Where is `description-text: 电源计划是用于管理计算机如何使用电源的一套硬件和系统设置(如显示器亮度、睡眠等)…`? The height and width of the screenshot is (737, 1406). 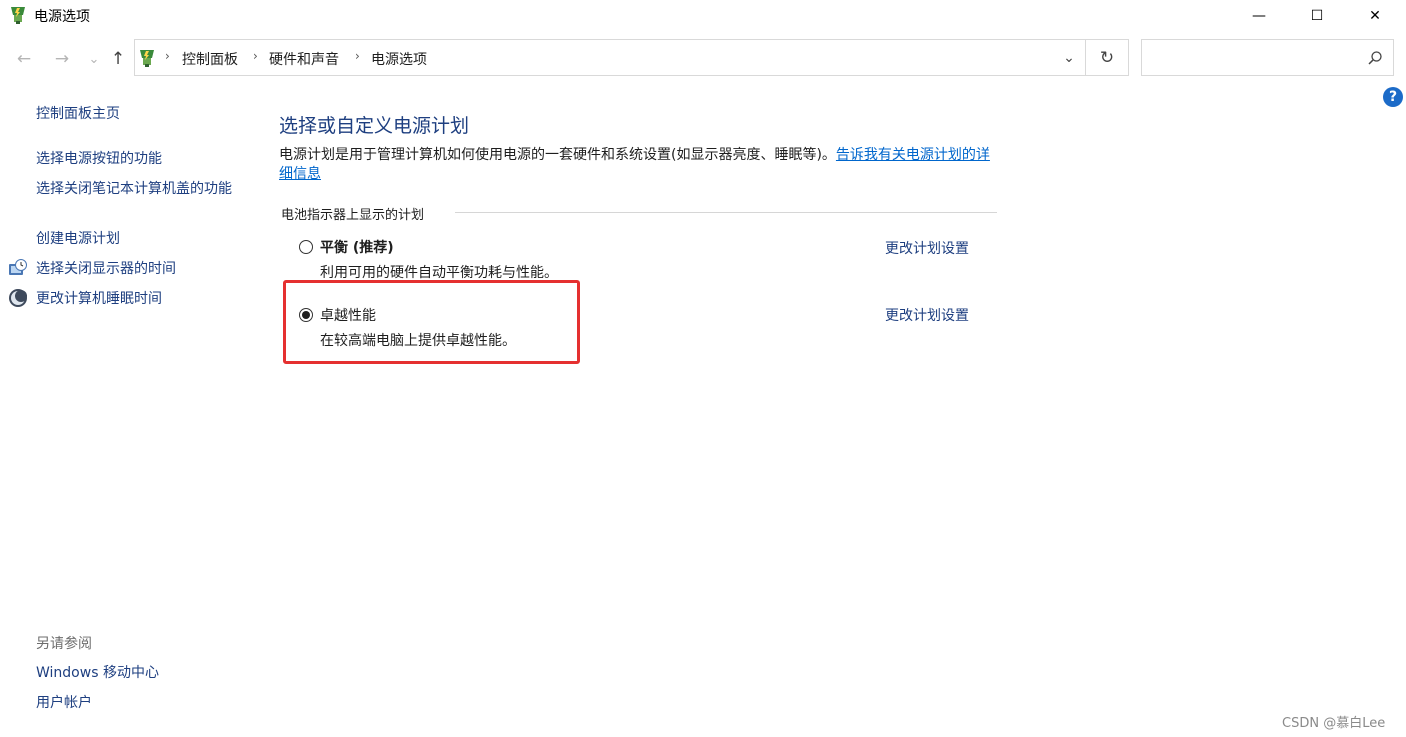
description-text: 电源计划是用于管理计算机如何使用电源的一套硬件和系统设置(如显示器亮度、睡眠等)… is located at coordinates (557, 155).